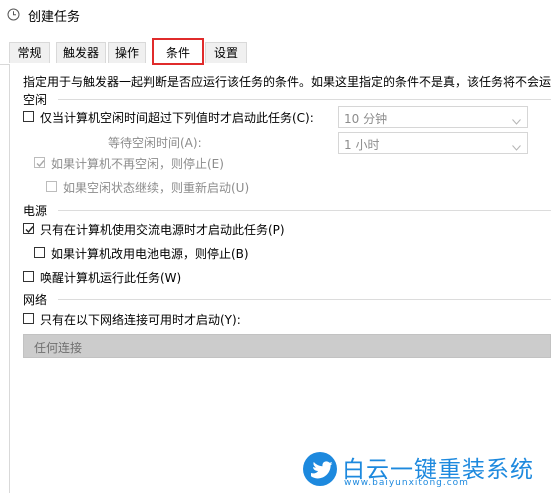  Describe the element at coordinates (28, 276) in the screenshot. I see `wake-to-run-checkbox` at that location.